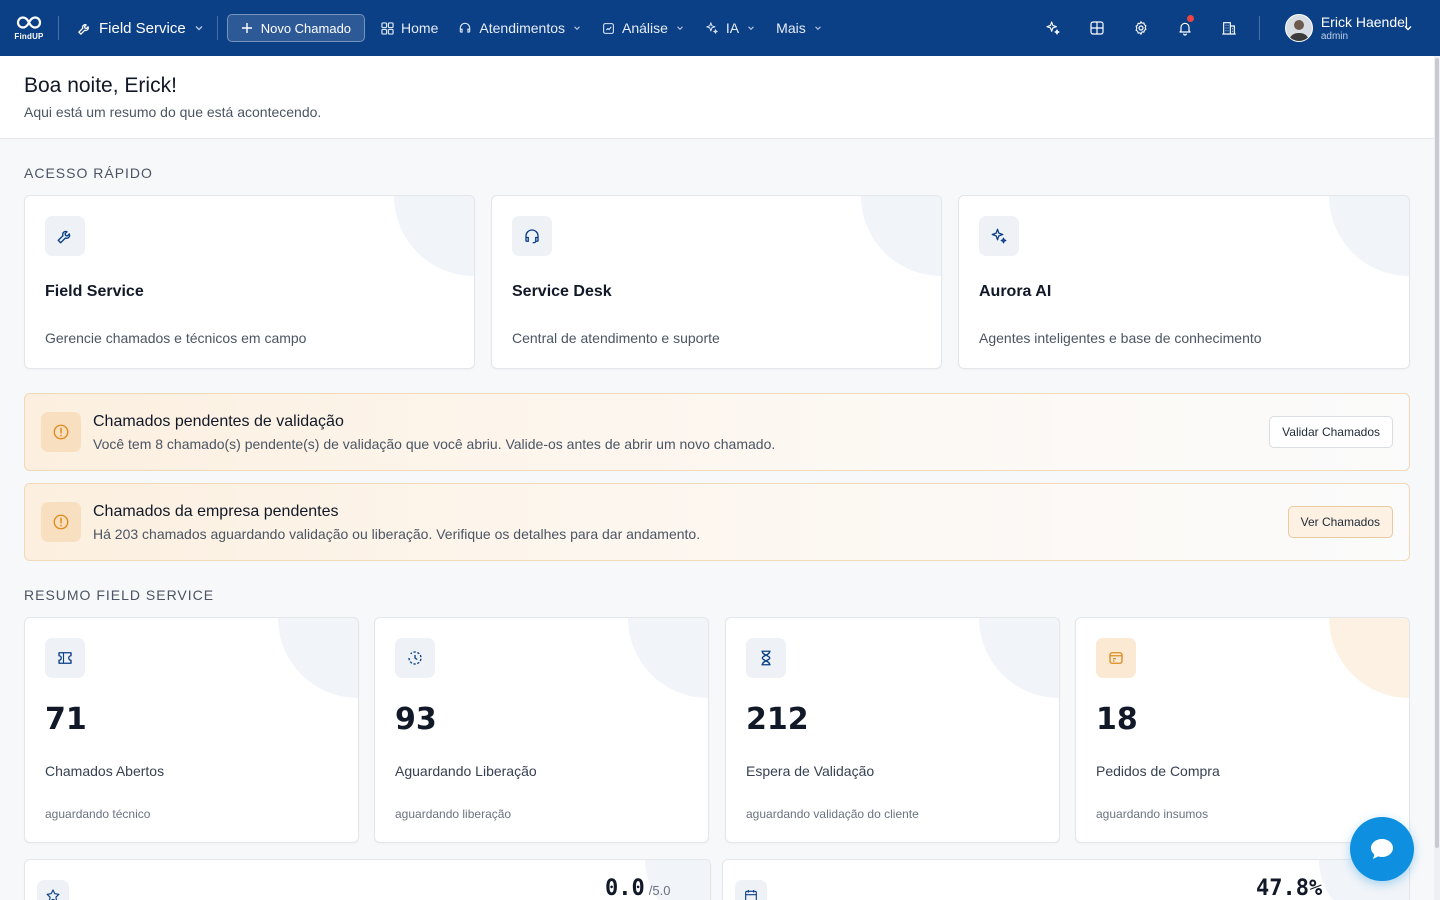  Describe the element at coordinates (1437, 453) in the screenshot. I see `scrollbar-thumb` at that location.